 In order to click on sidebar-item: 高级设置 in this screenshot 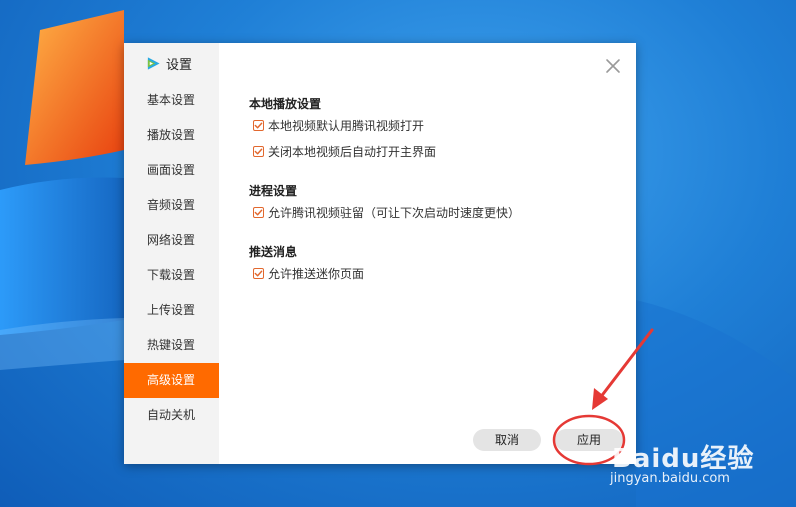, I will do `click(171, 380)`.